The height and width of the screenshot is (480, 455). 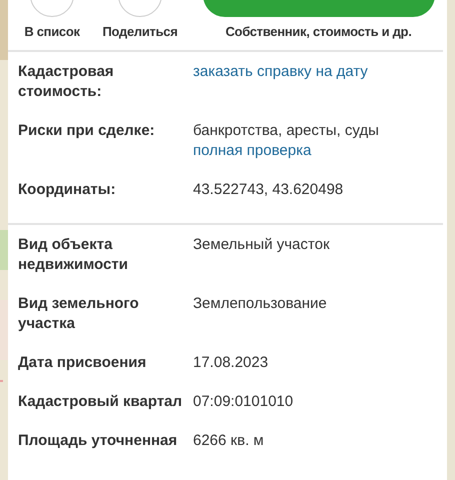 What do you see at coordinates (67, 190) in the screenshot?
I see `property-label: Координаты:` at bounding box center [67, 190].